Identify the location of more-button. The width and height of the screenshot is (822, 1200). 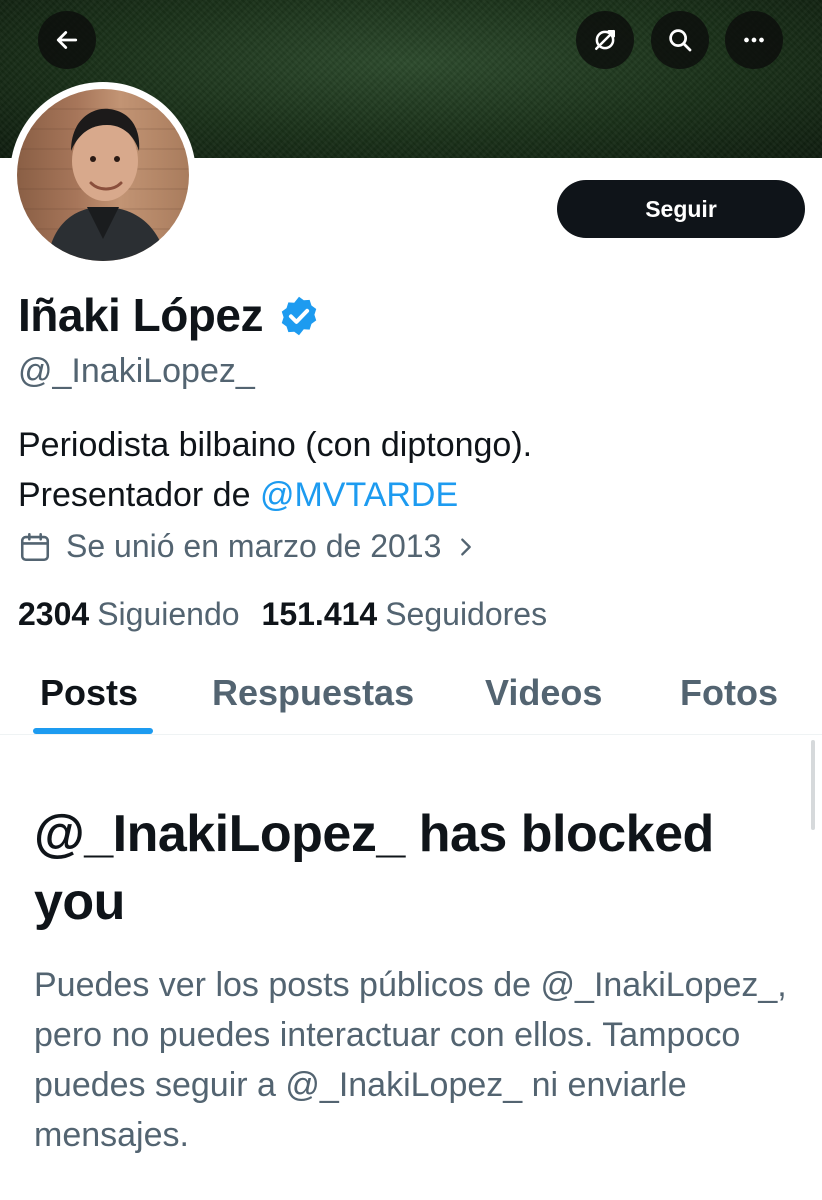
(754, 40).